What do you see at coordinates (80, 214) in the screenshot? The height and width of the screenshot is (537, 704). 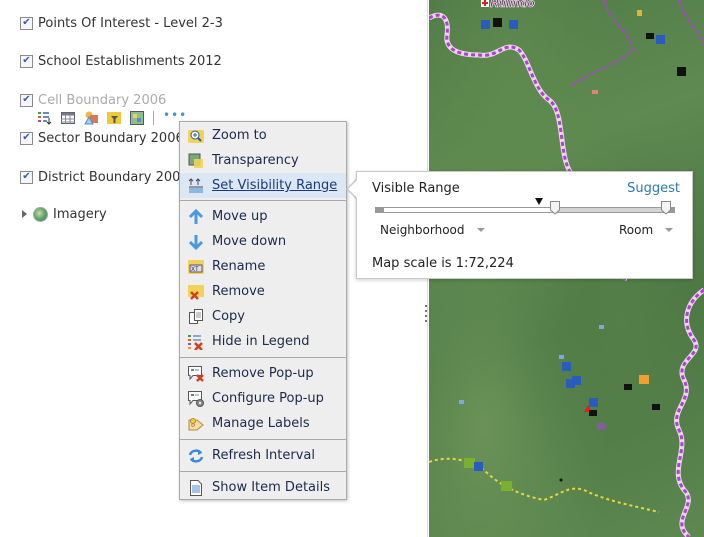 I see `basemap-label: Imagery` at bounding box center [80, 214].